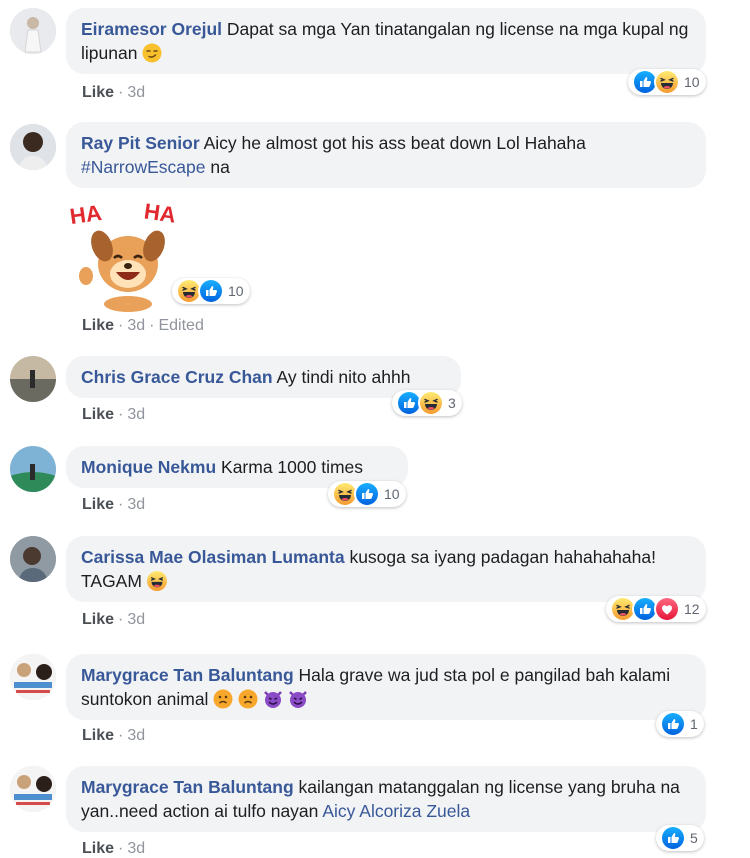 The width and height of the screenshot is (750, 858). Describe the element at coordinates (152, 53) in the screenshot. I see `smirk-emoji-icon` at that location.